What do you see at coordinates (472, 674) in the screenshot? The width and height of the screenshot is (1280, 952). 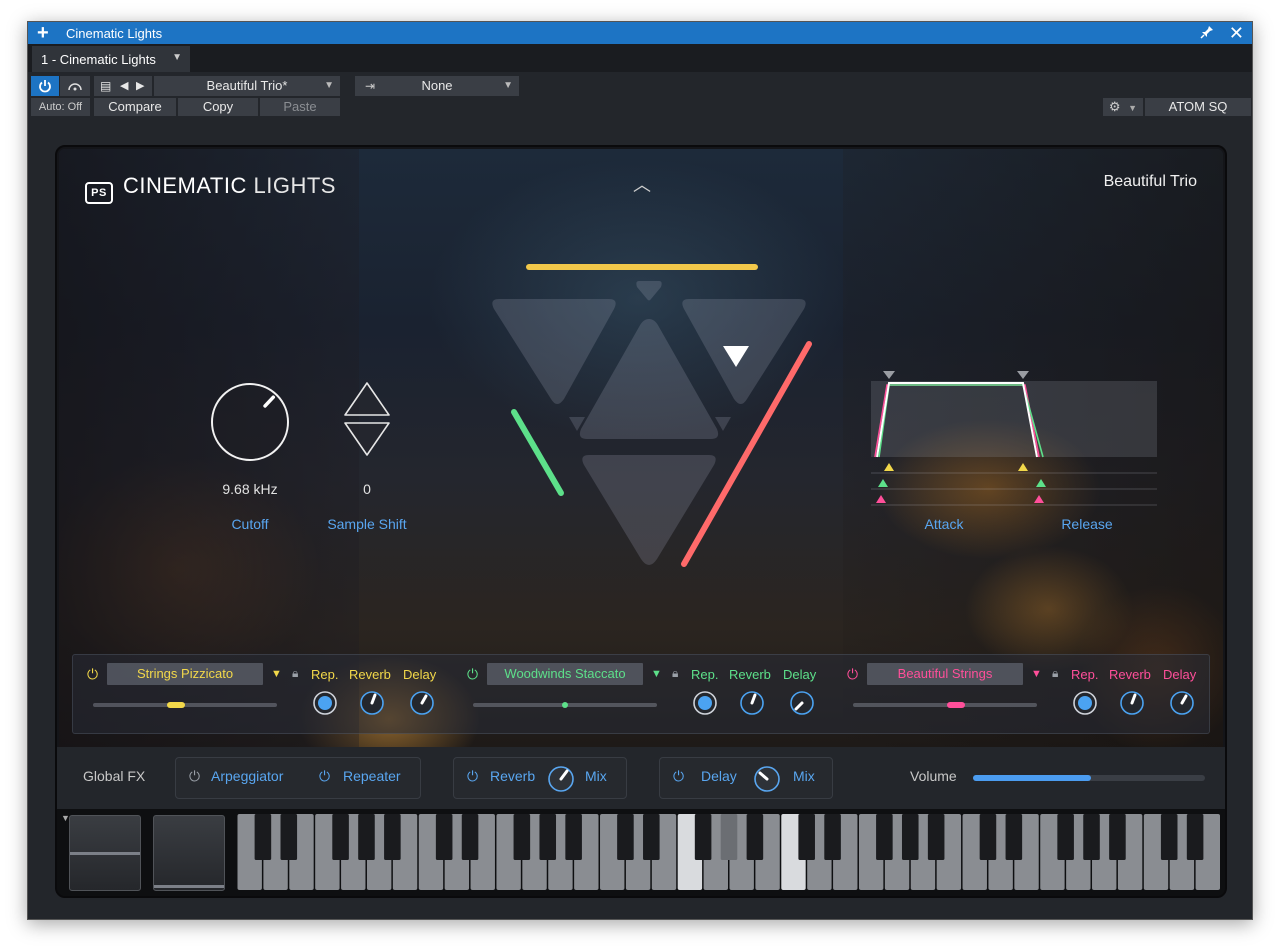 I see `woodwinds-staccato-power-icon: ⏻` at bounding box center [472, 674].